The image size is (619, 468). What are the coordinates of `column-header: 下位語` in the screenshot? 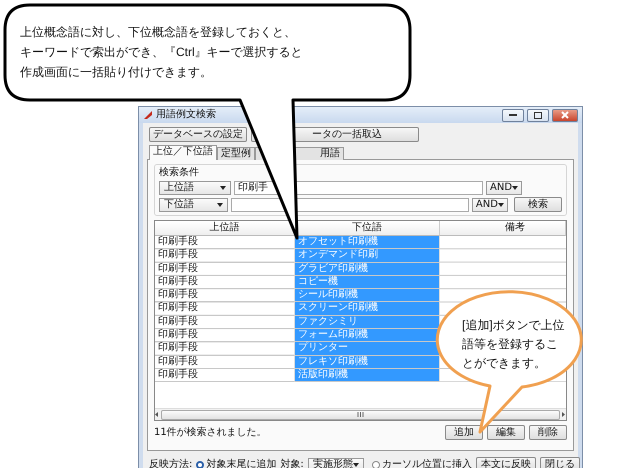 It's located at (367, 228).